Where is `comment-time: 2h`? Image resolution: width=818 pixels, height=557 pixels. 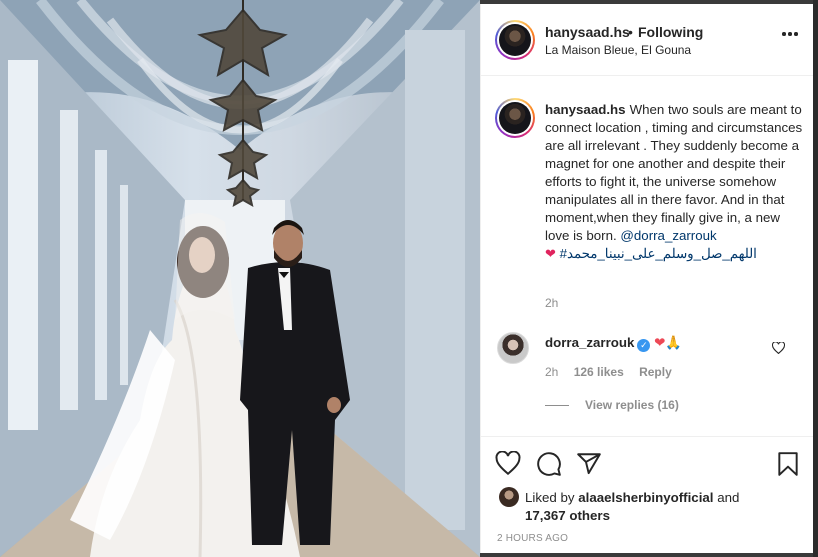
comment-time: 2h is located at coordinates (551, 372).